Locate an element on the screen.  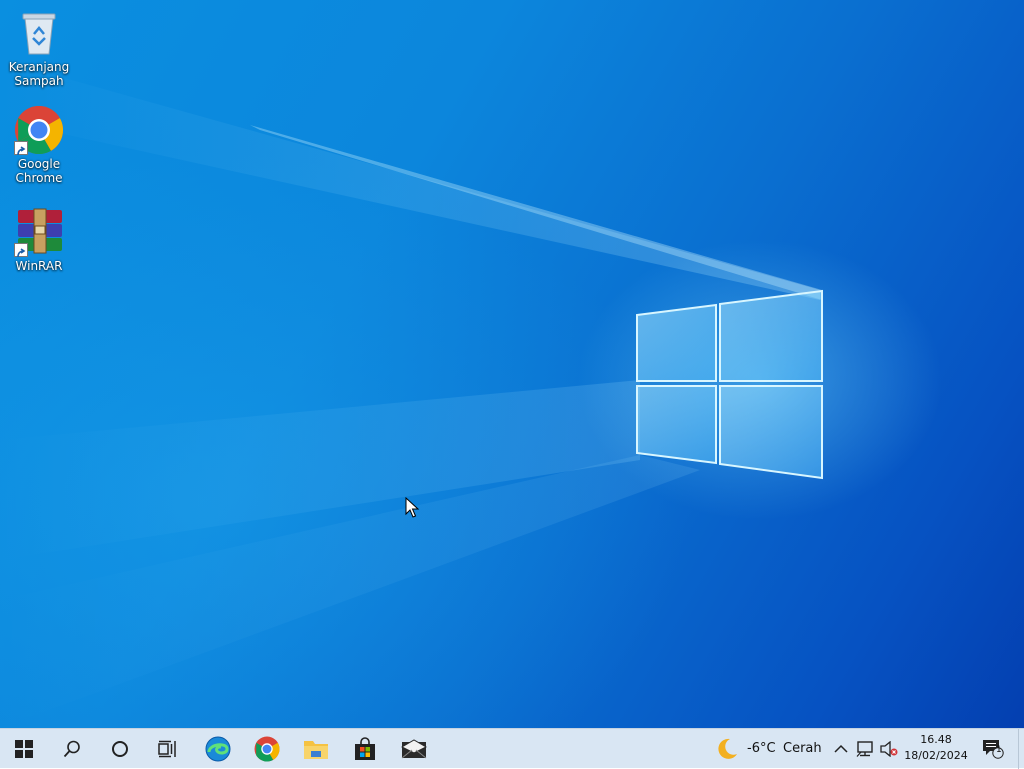
show-hidden-icons-button is located at coordinates (841, 749).